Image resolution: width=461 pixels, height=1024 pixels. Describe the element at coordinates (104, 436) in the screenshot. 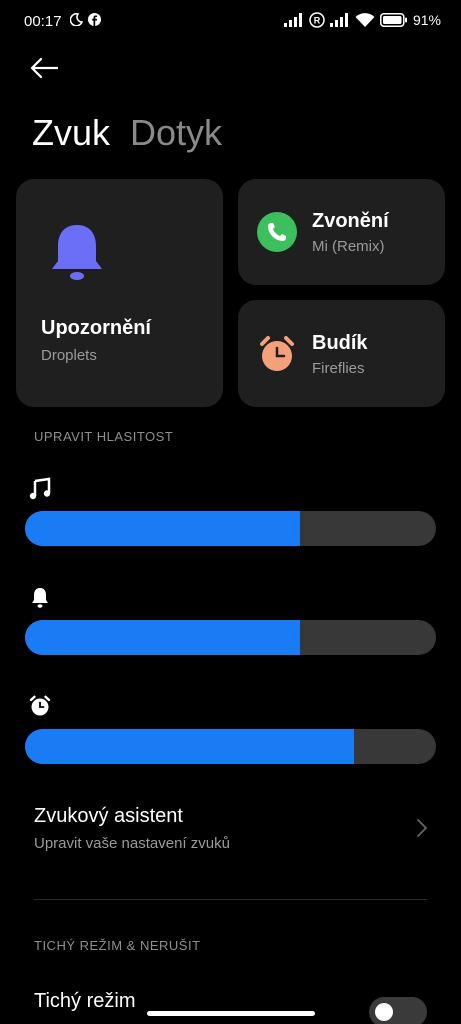

I see `volume-section-label: UPRAVIT HLASITOST` at that location.